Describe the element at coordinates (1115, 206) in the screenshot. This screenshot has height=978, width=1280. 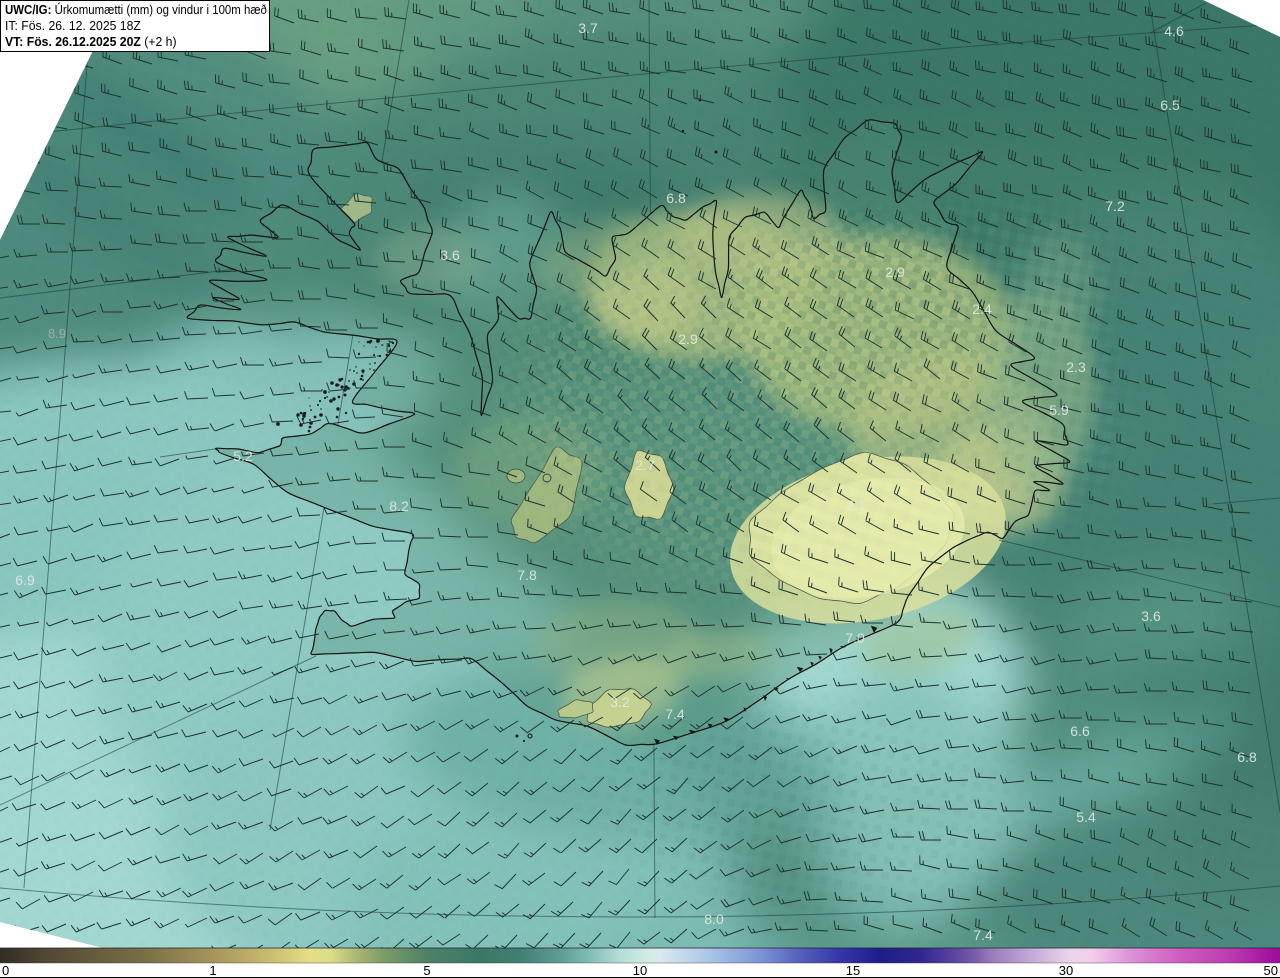
I see `svg-text: 7.2` at that location.